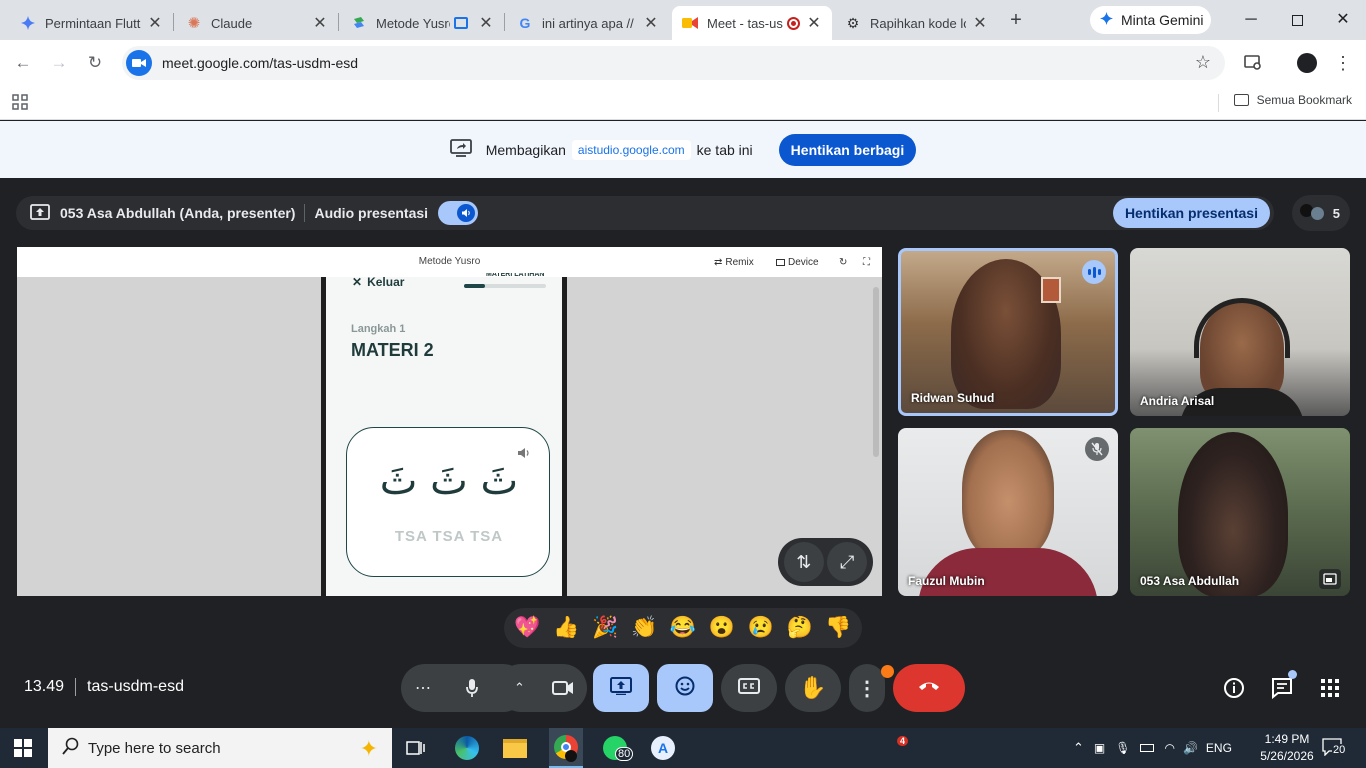 This screenshot has height=768, width=1366. What do you see at coordinates (1150, 20) in the screenshot?
I see `ask-gemini-button: Minta Gemini` at bounding box center [1150, 20].